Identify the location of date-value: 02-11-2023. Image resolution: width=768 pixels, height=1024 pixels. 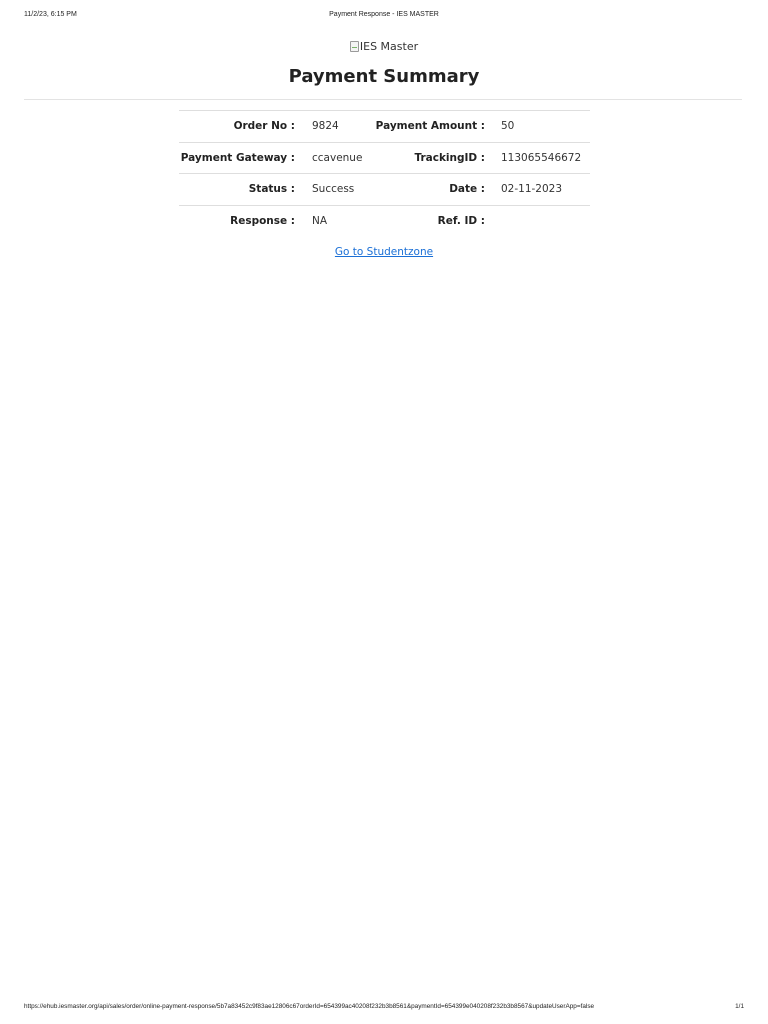
(537, 189).